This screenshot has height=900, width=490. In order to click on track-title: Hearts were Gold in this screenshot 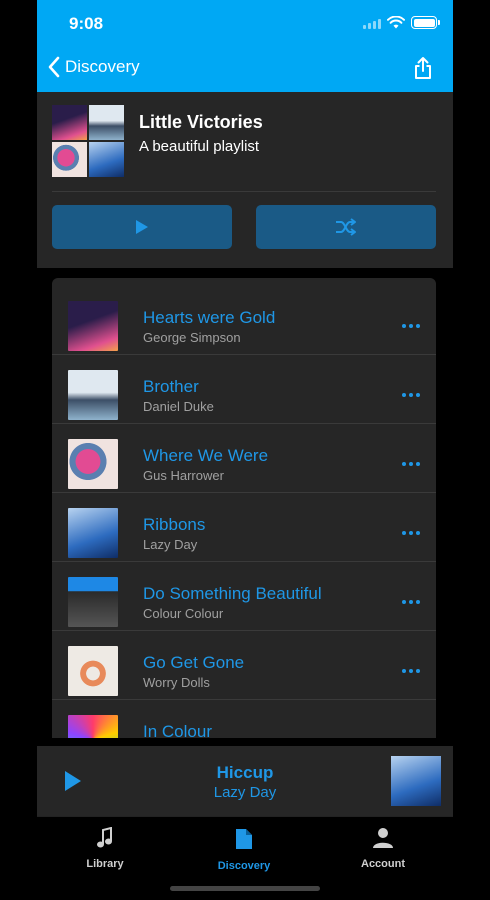, I will do `click(209, 317)`.